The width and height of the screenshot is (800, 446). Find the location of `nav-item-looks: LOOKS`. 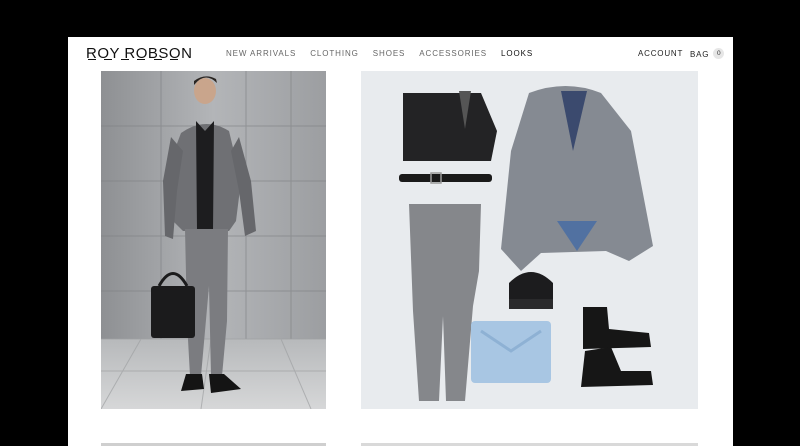

nav-item-looks: LOOKS is located at coordinates (517, 53).